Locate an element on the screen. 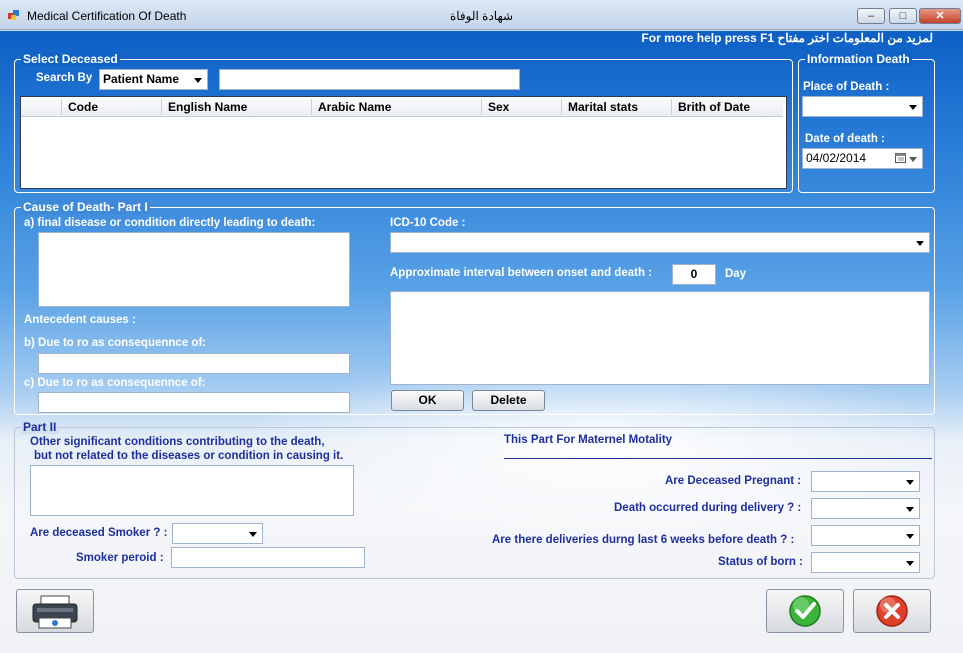 This screenshot has width=963, height=653. icd10-code-label: ICD-10 Code : is located at coordinates (428, 223).